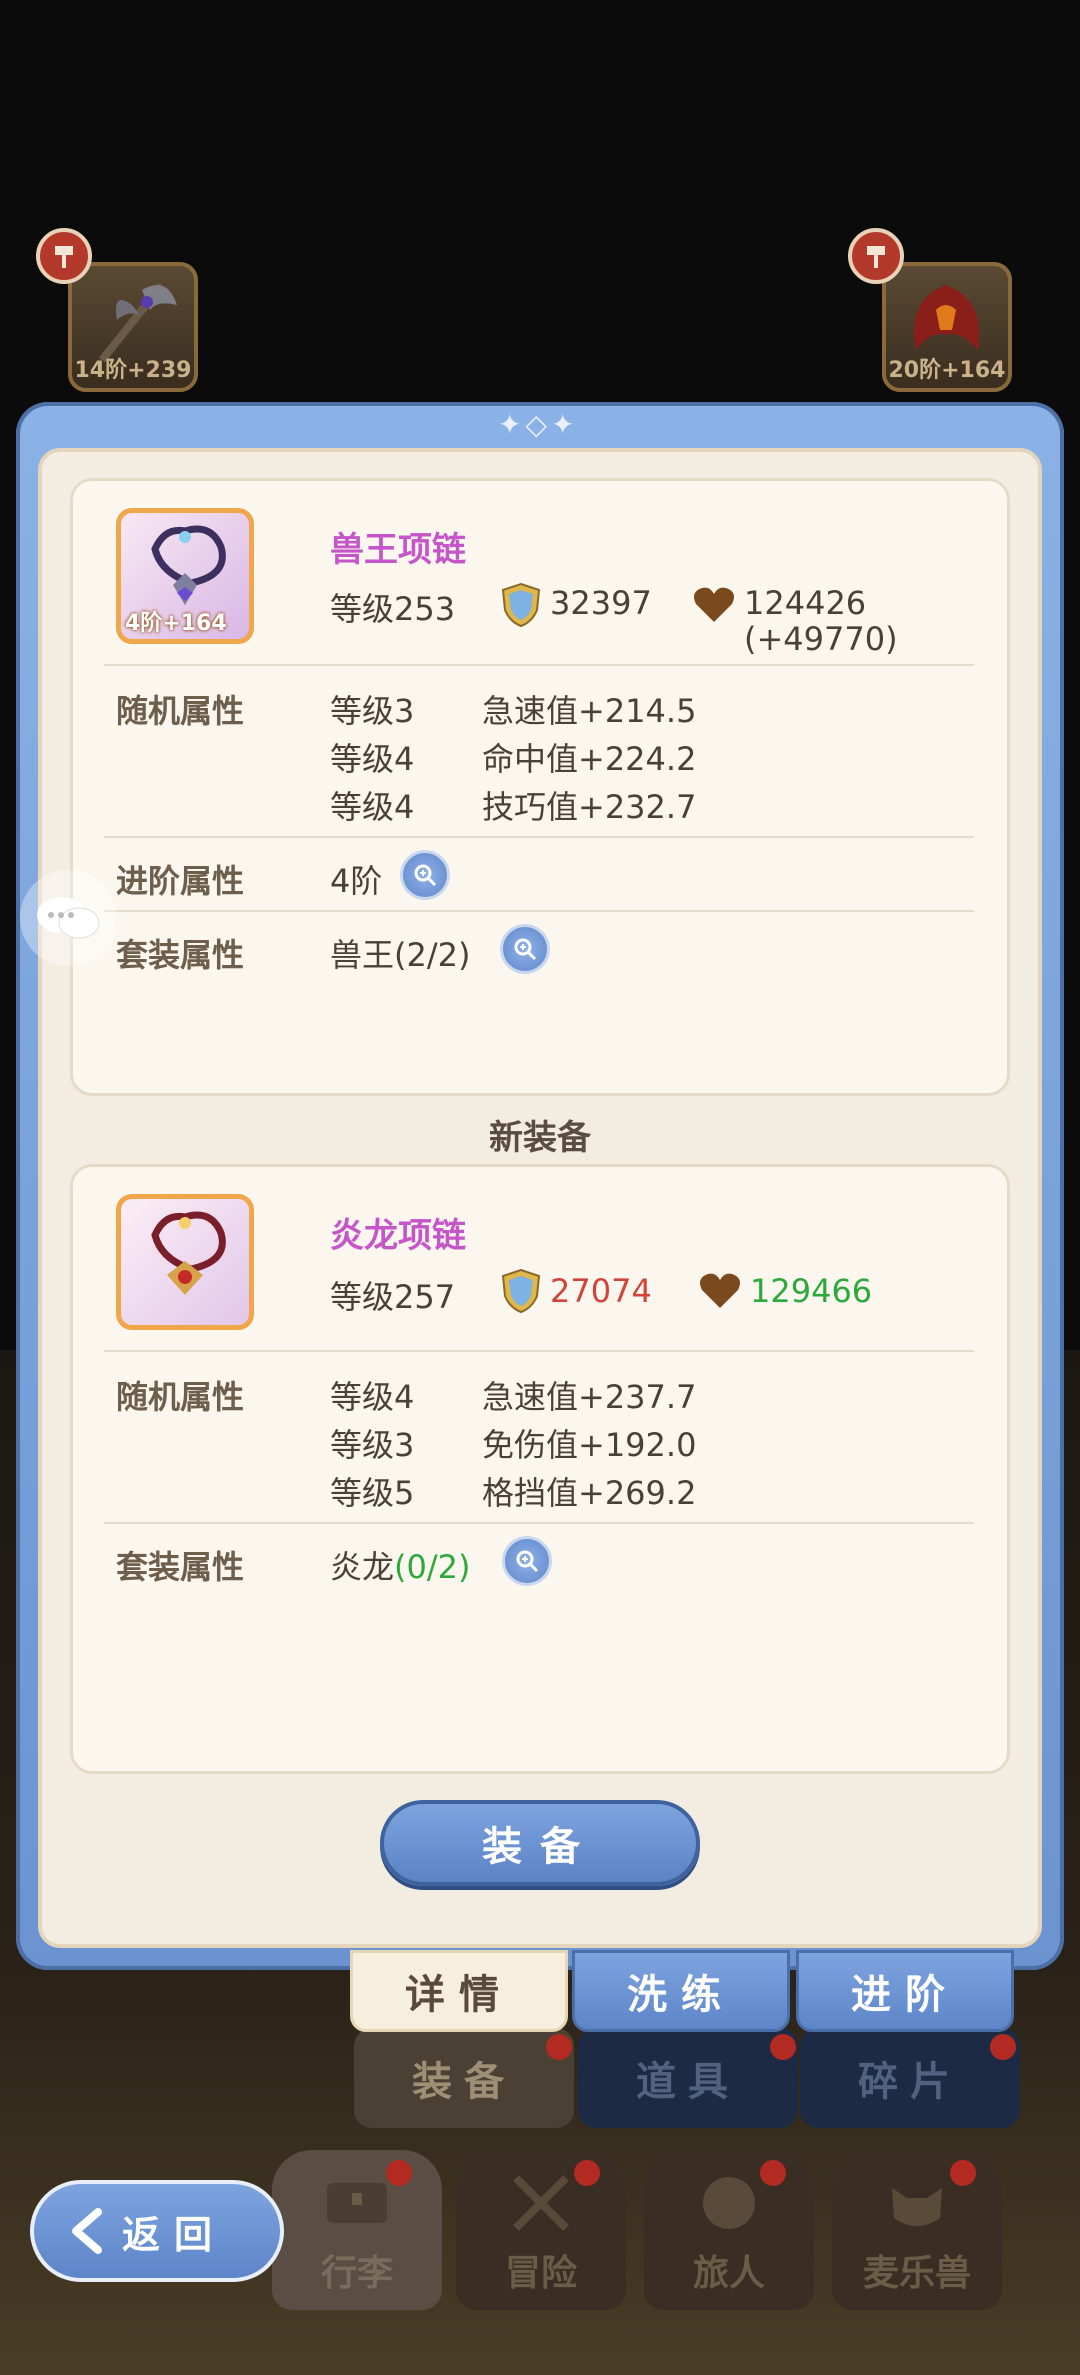  What do you see at coordinates (357, 2203) in the screenshot?
I see `chest-icon` at bounding box center [357, 2203].